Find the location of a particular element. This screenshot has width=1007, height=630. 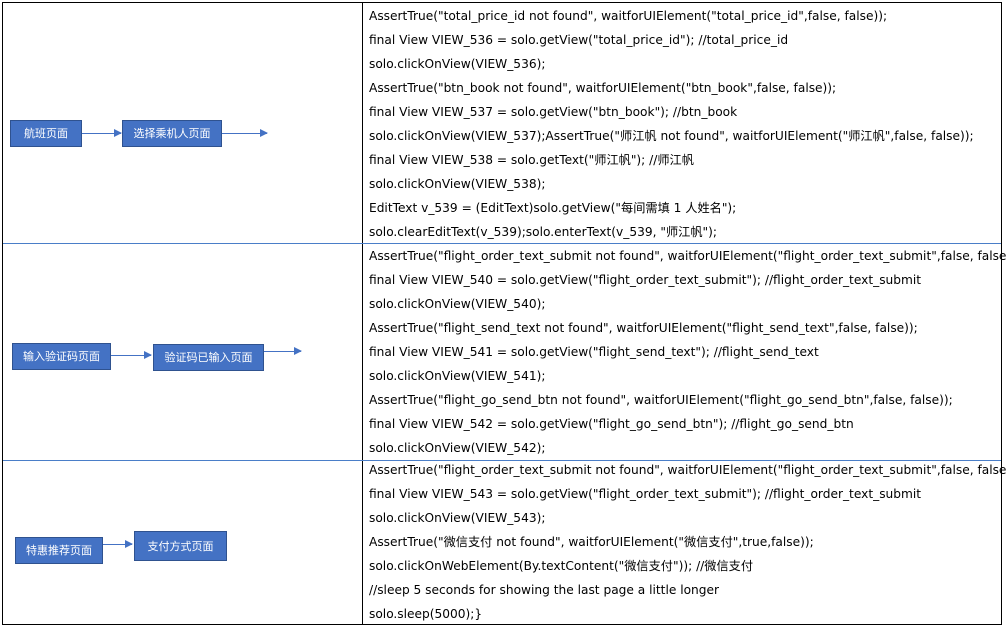

code-entered-page-box: 验证码已输入页面 is located at coordinates (208, 357).